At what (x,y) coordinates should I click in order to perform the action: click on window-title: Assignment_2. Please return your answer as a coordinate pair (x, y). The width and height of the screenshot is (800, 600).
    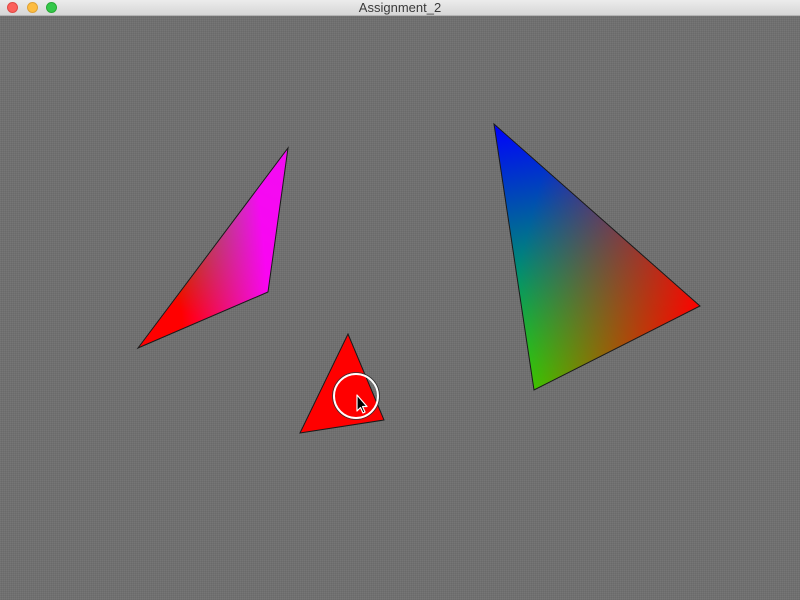
    Looking at the image, I should click on (400, 7).